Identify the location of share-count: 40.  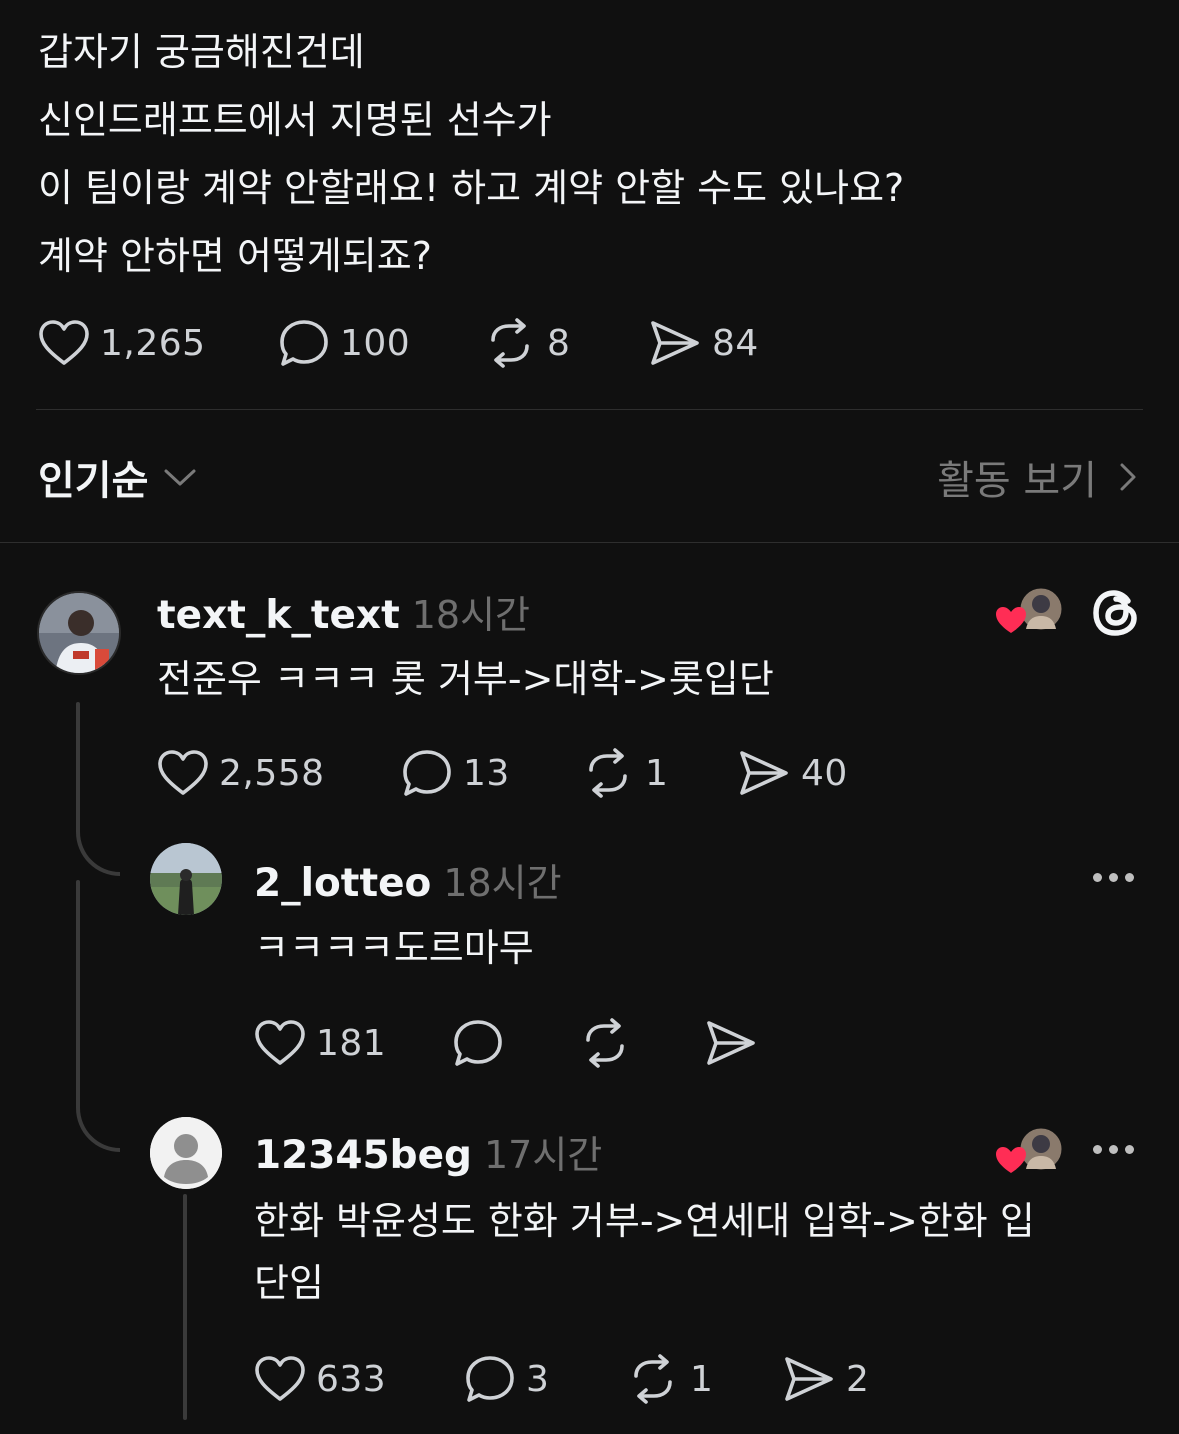
(824, 773).